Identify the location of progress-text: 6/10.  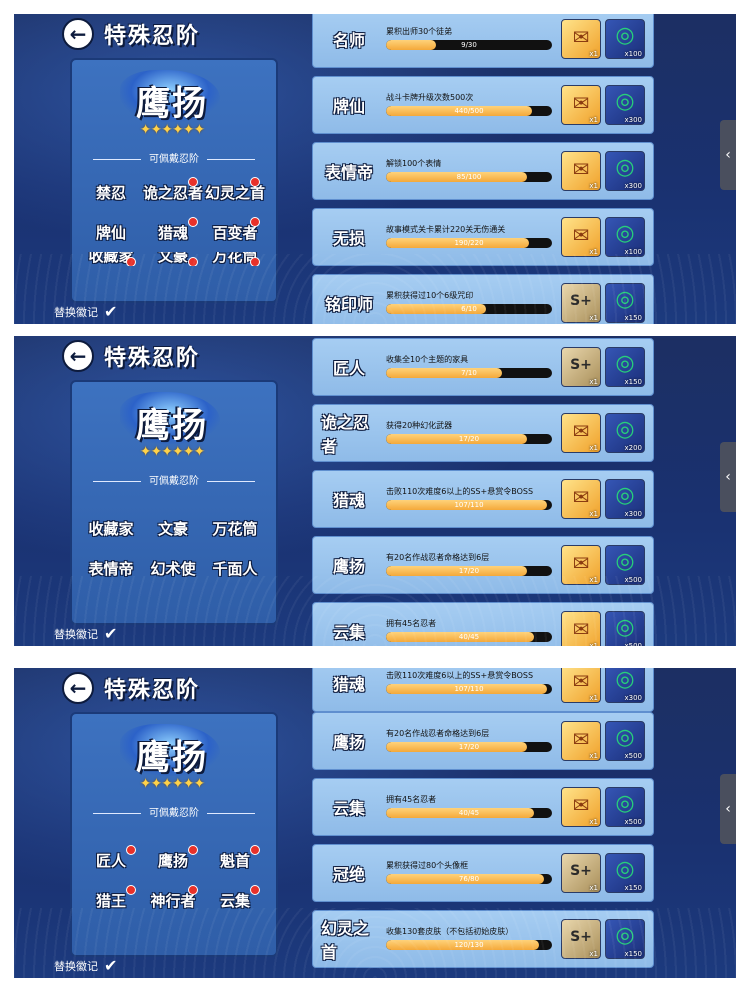
(469, 309).